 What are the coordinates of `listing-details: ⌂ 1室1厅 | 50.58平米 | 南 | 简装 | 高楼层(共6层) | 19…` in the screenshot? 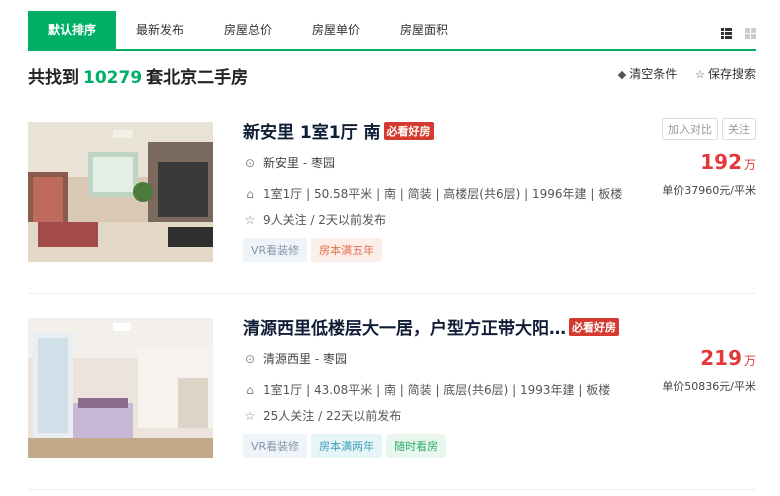 It's located at (432, 193).